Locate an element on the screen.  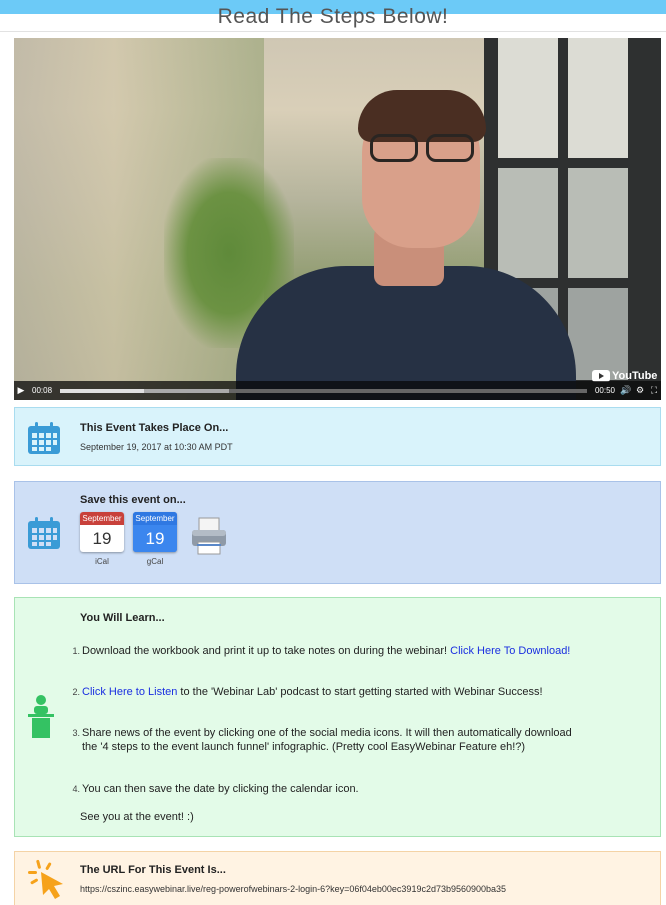
speaker-podium-icon is located at coordinates (41, 716).